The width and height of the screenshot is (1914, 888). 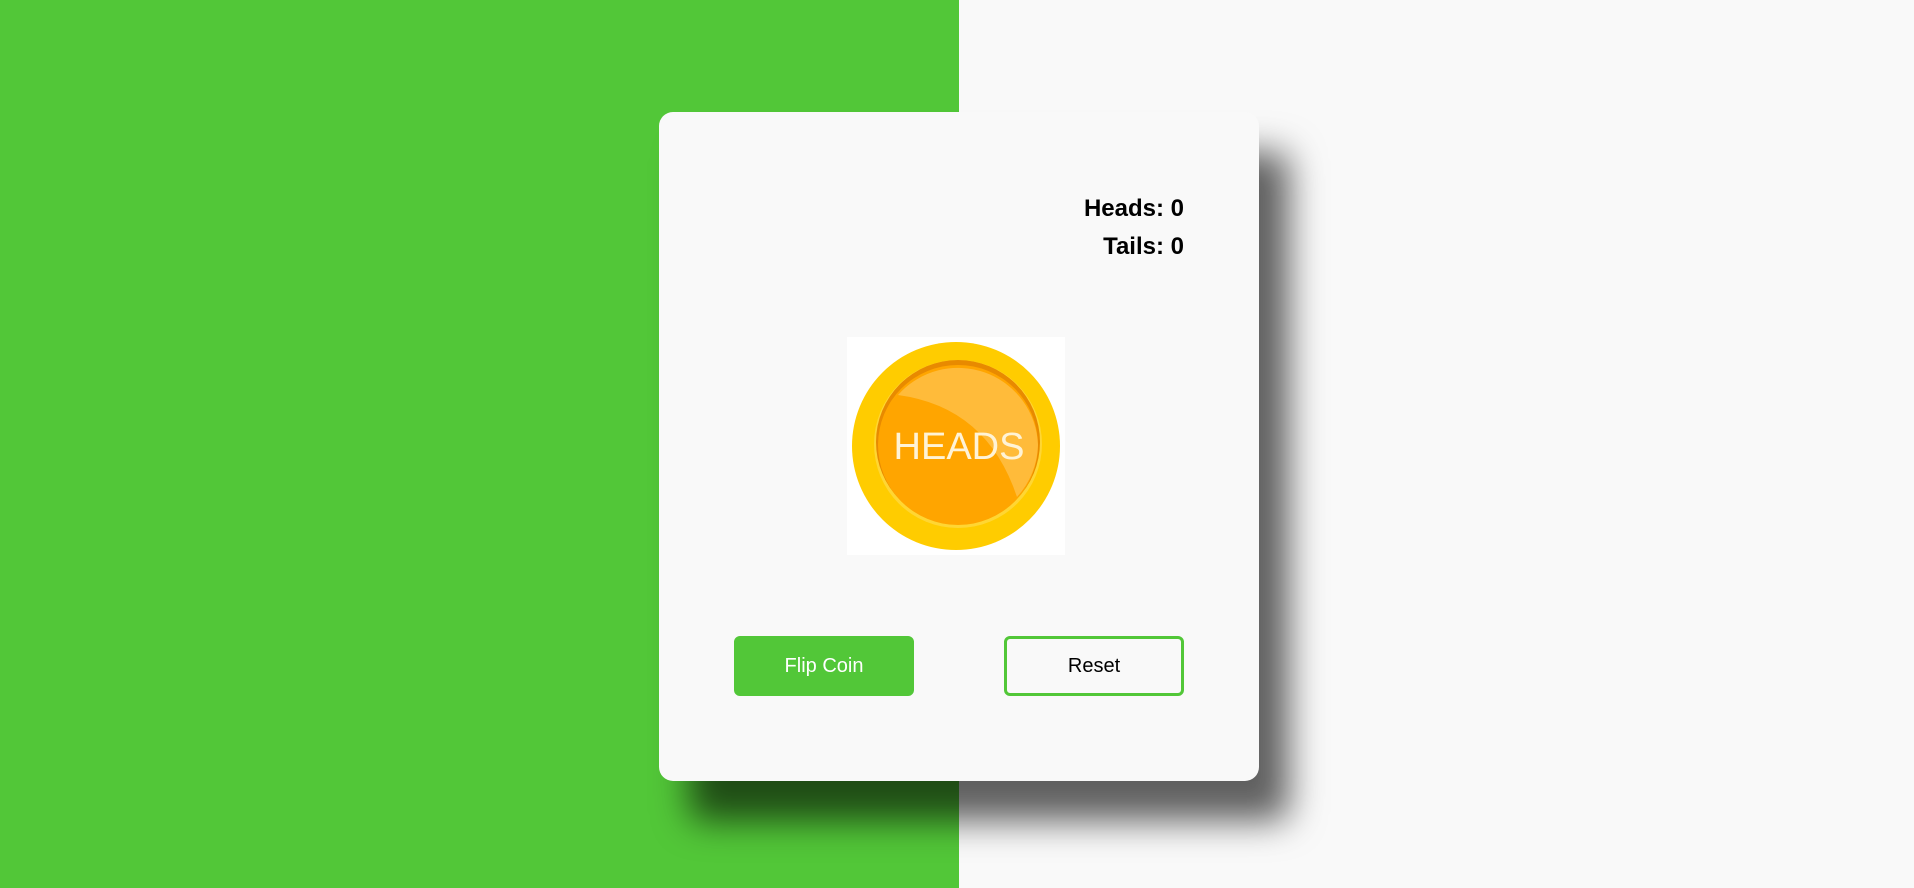 What do you see at coordinates (1134, 228) in the screenshot?
I see `score-board: Heads: 0 Tails: 0` at bounding box center [1134, 228].